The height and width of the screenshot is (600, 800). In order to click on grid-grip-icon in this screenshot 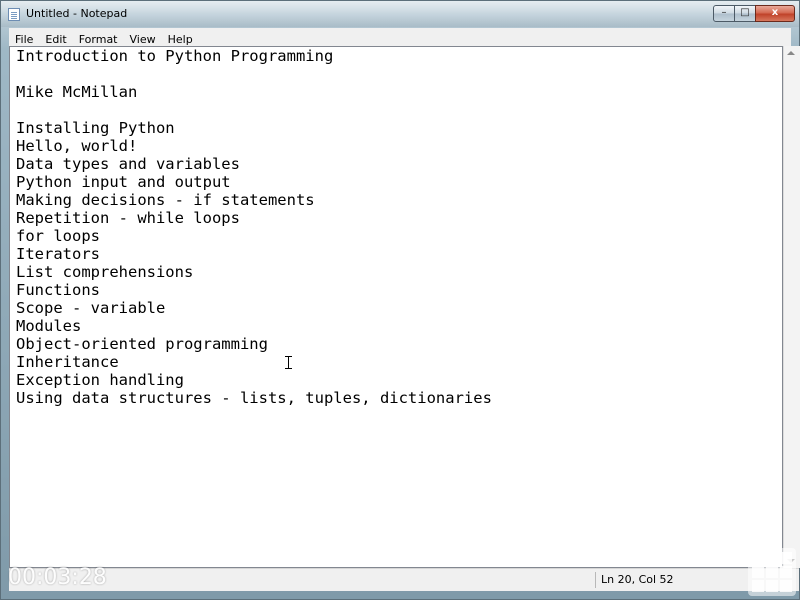, I will do `click(772, 572)`.